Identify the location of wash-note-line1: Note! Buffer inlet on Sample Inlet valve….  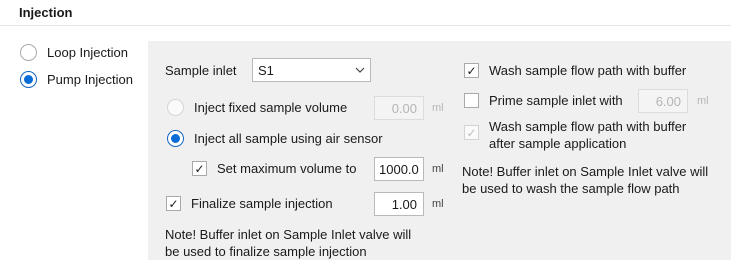
(585, 171).